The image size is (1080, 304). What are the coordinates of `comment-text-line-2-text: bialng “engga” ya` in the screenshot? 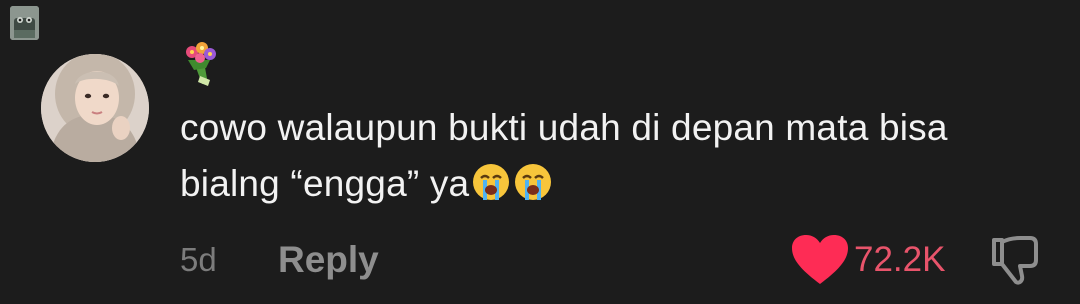 It's located at (325, 183).